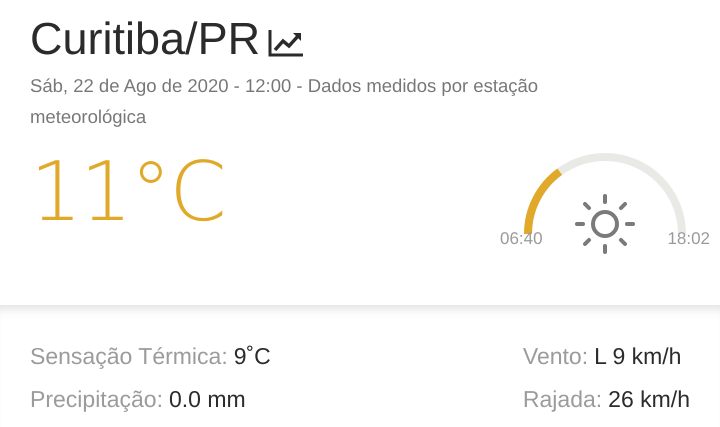  Describe the element at coordinates (145, 39) in the screenshot. I see `city-title: Curitiba/PR` at that location.